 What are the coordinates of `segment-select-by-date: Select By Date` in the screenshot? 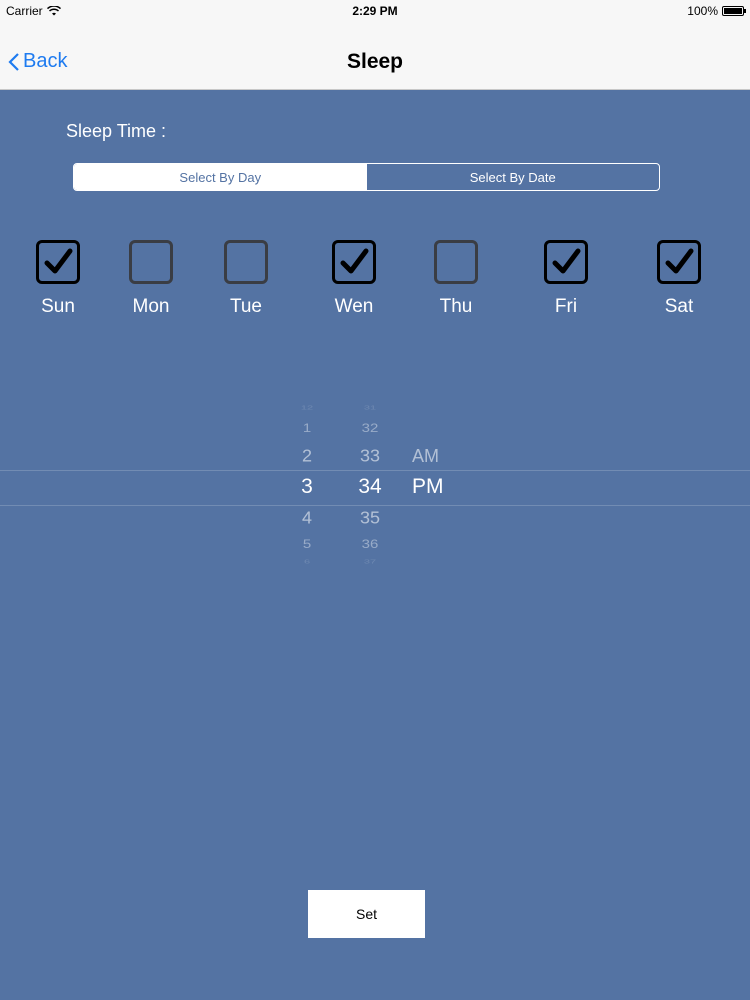 It's located at (513, 177).